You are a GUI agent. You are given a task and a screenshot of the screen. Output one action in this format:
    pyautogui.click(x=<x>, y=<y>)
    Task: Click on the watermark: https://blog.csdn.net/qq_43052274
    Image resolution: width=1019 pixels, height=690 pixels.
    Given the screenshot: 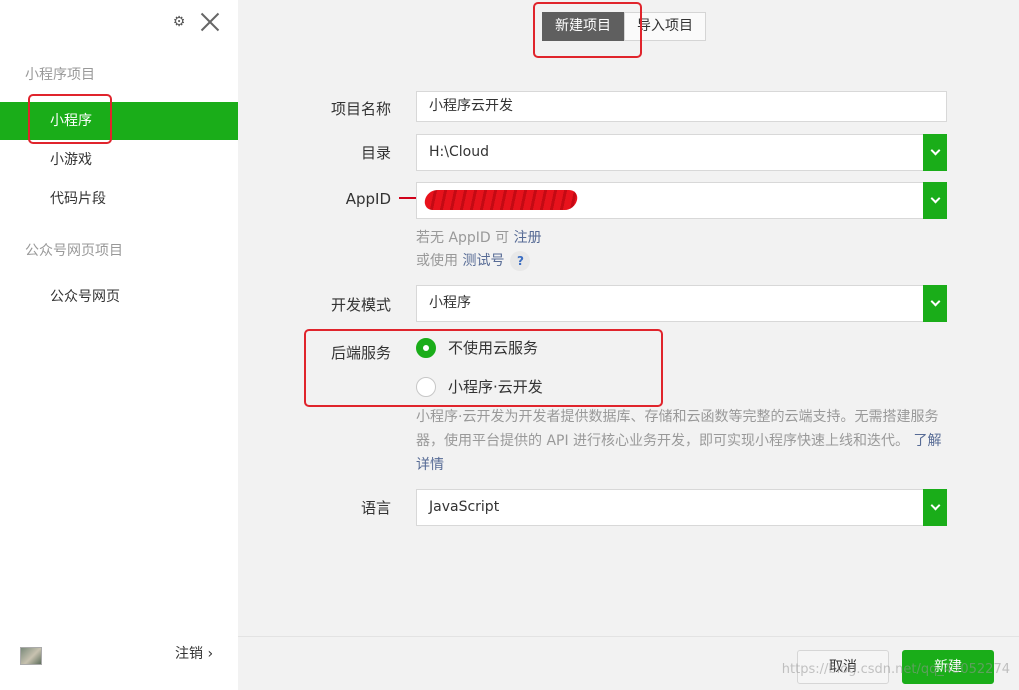 What is the action you would take?
    pyautogui.click(x=895, y=669)
    